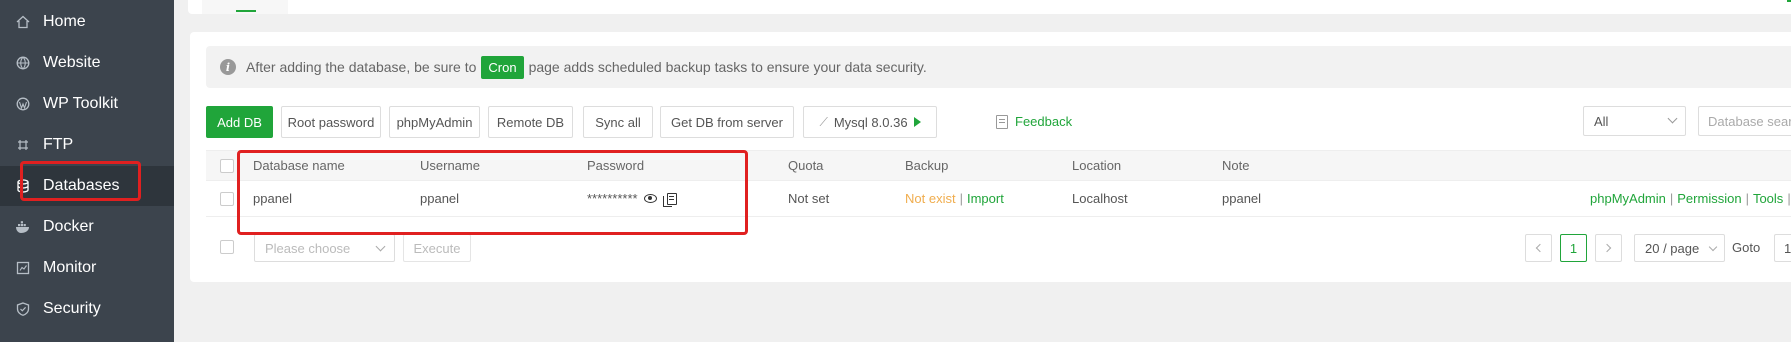  What do you see at coordinates (727, 122) in the screenshot?
I see `get-db-from-server-button: Get DB from server` at bounding box center [727, 122].